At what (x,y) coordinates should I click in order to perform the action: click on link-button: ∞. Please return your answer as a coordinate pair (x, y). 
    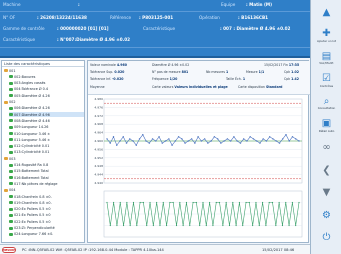
    Looking at the image, I should click on (326, 147).